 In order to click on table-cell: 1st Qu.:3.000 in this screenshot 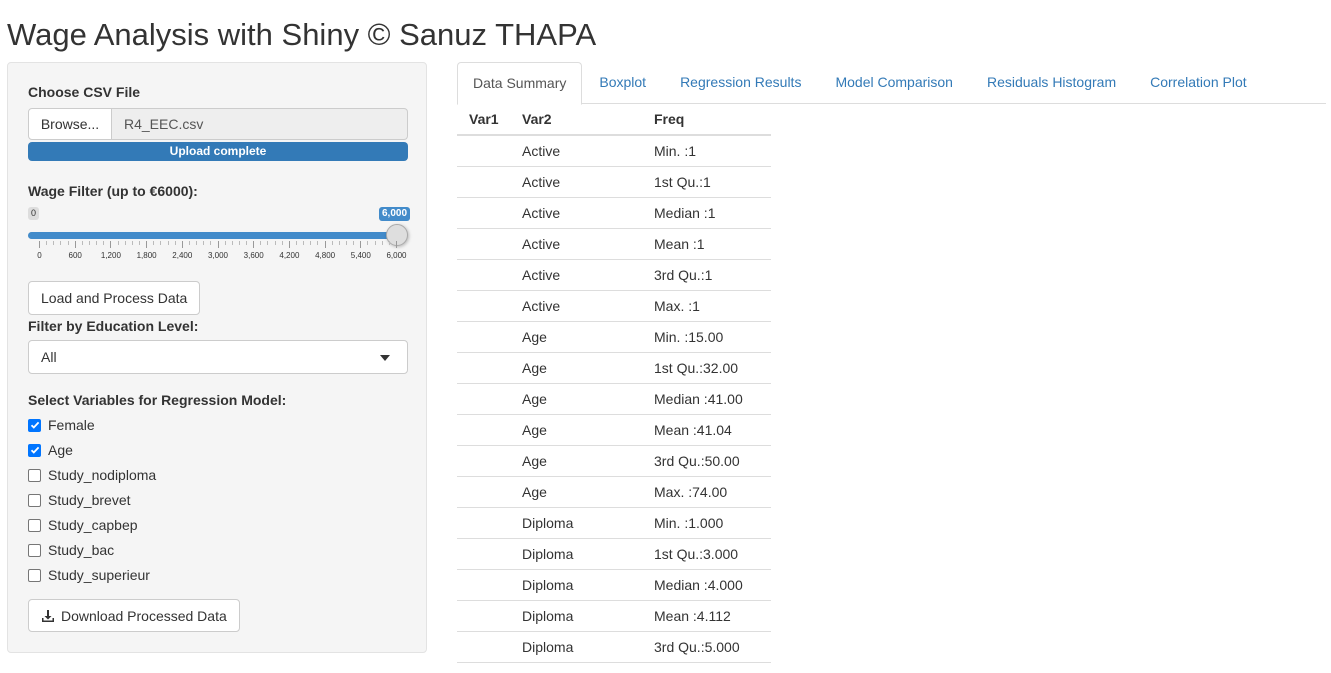, I will do `click(706, 554)`.